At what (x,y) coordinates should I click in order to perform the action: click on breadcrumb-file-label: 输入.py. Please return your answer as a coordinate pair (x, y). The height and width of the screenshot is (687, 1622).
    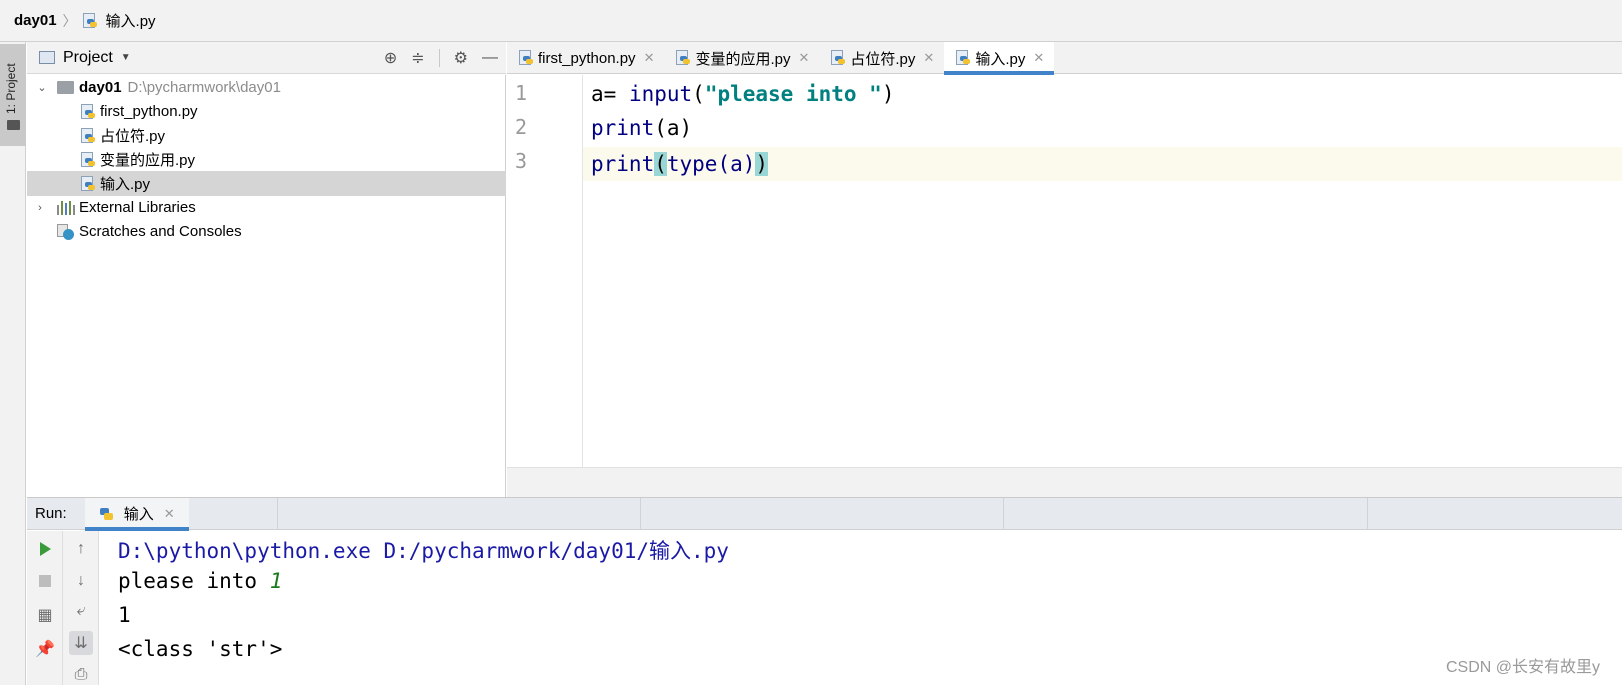
    Looking at the image, I should click on (130, 21).